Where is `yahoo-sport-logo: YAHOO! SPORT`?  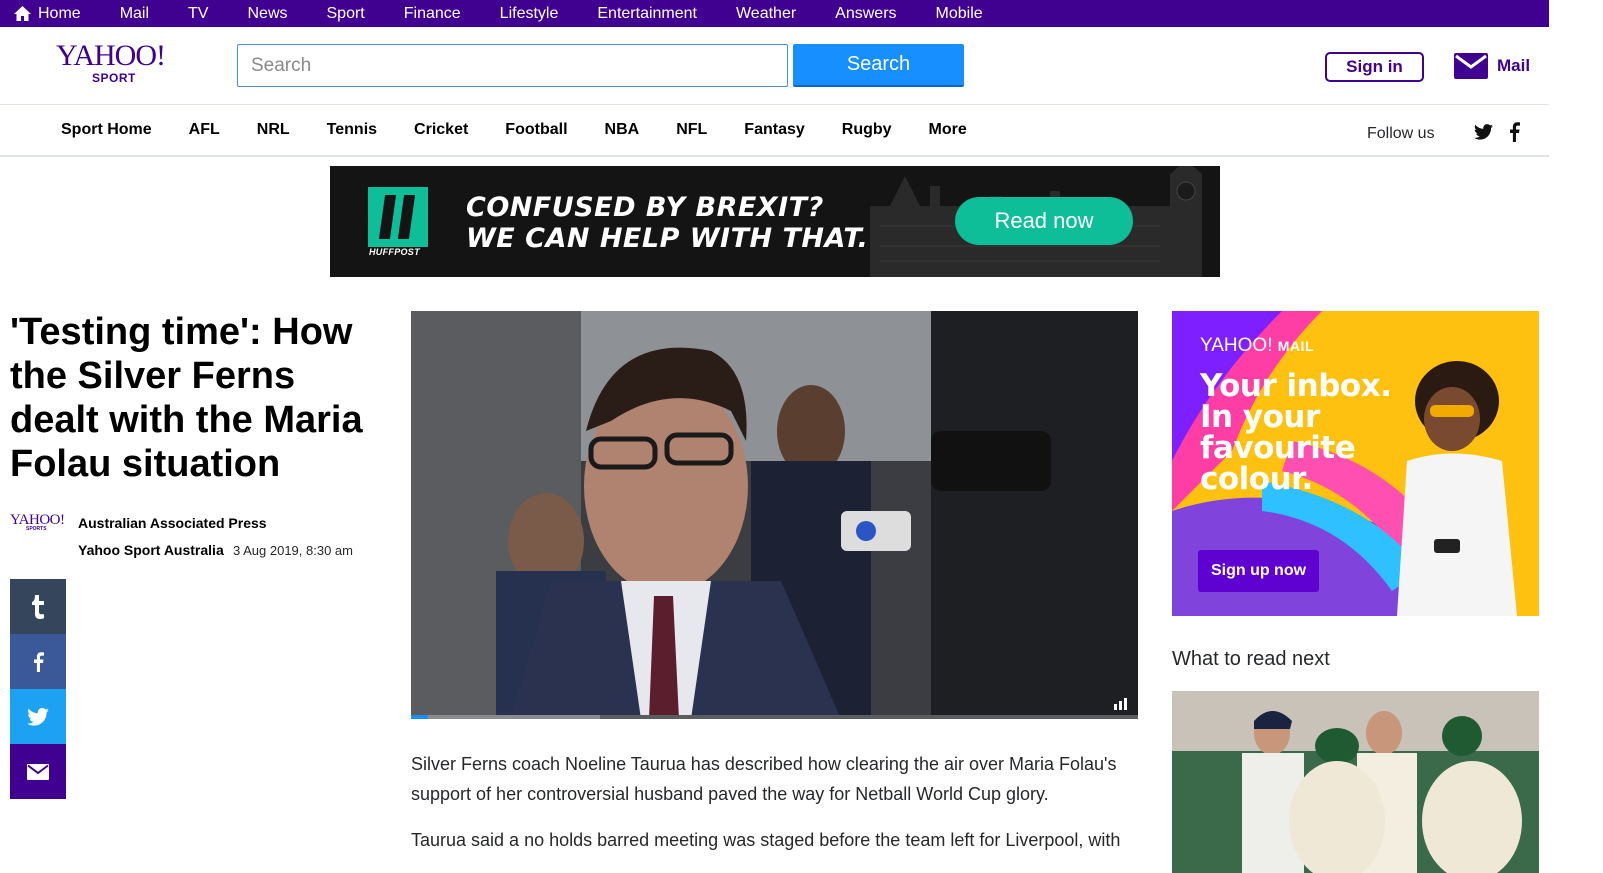
yahoo-sport-logo: YAHOO! SPORT is located at coordinates (114, 62).